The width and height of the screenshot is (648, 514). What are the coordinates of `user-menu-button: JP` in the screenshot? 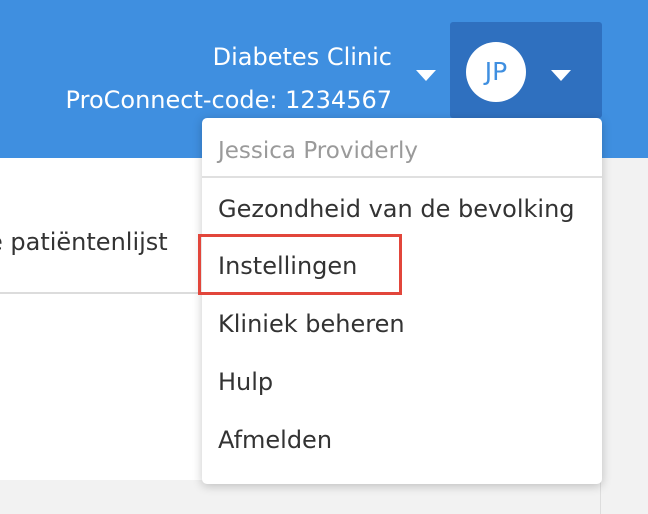 It's located at (526, 70).